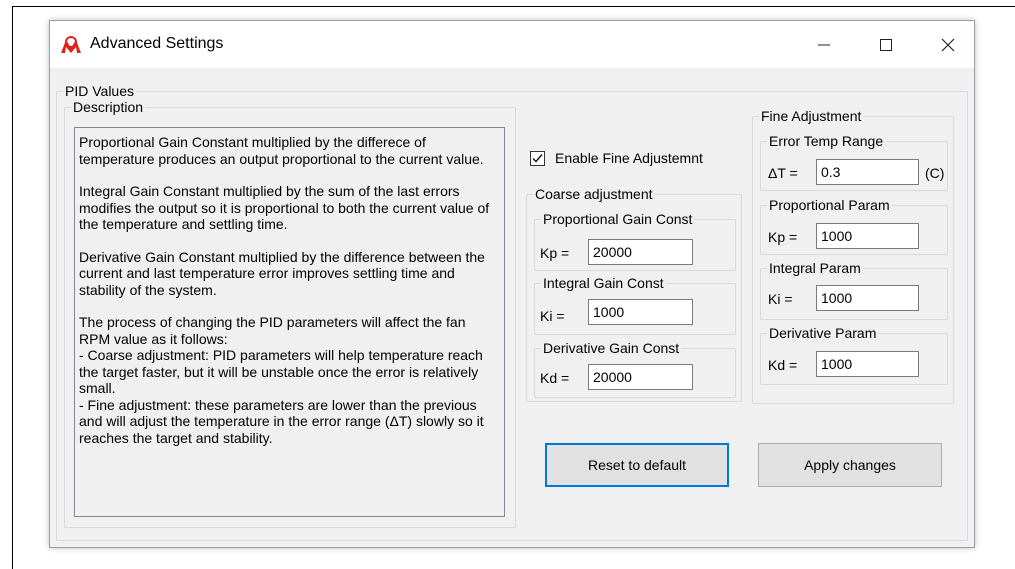 Image resolution: width=1015 pixels, height=569 pixels. Describe the element at coordinates (850, 465) in the screenshot. I see `apply-changes-button: Apply changes` at that location.